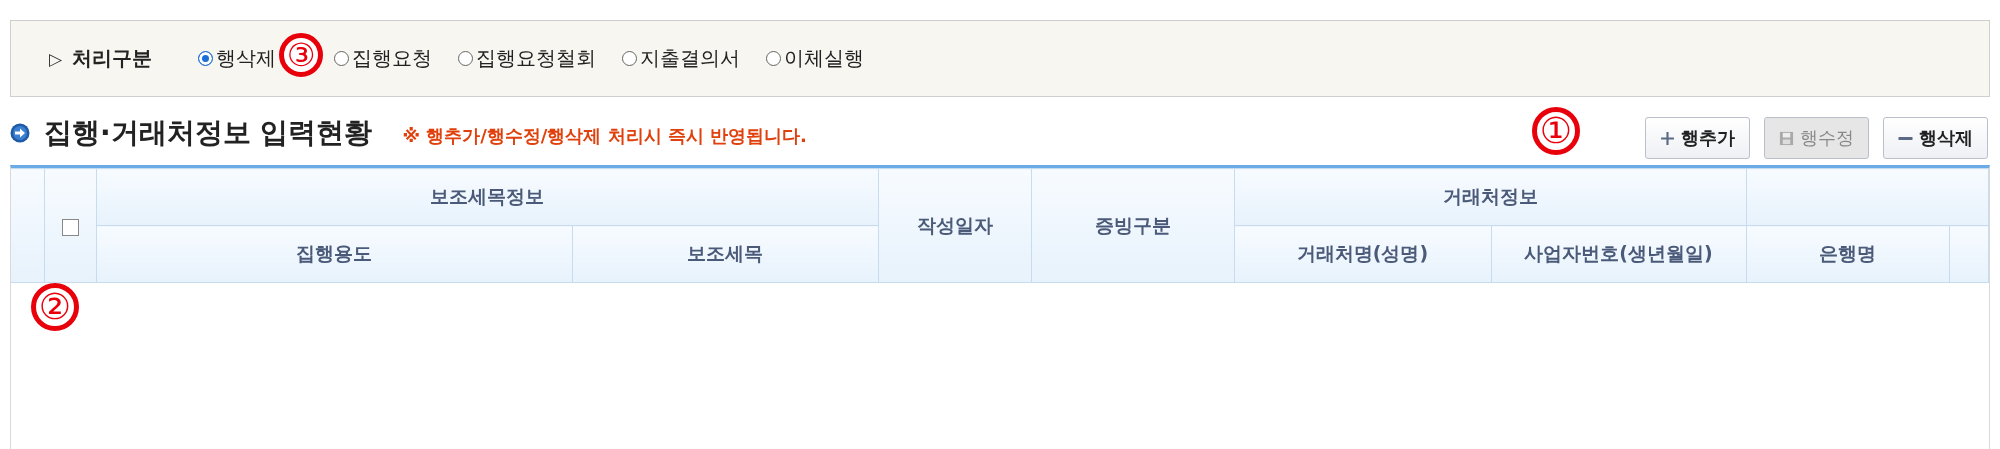  Describe the element at coordinates (334, 254) in the screenshot. I see `header-cell: 집행용도` at that location.